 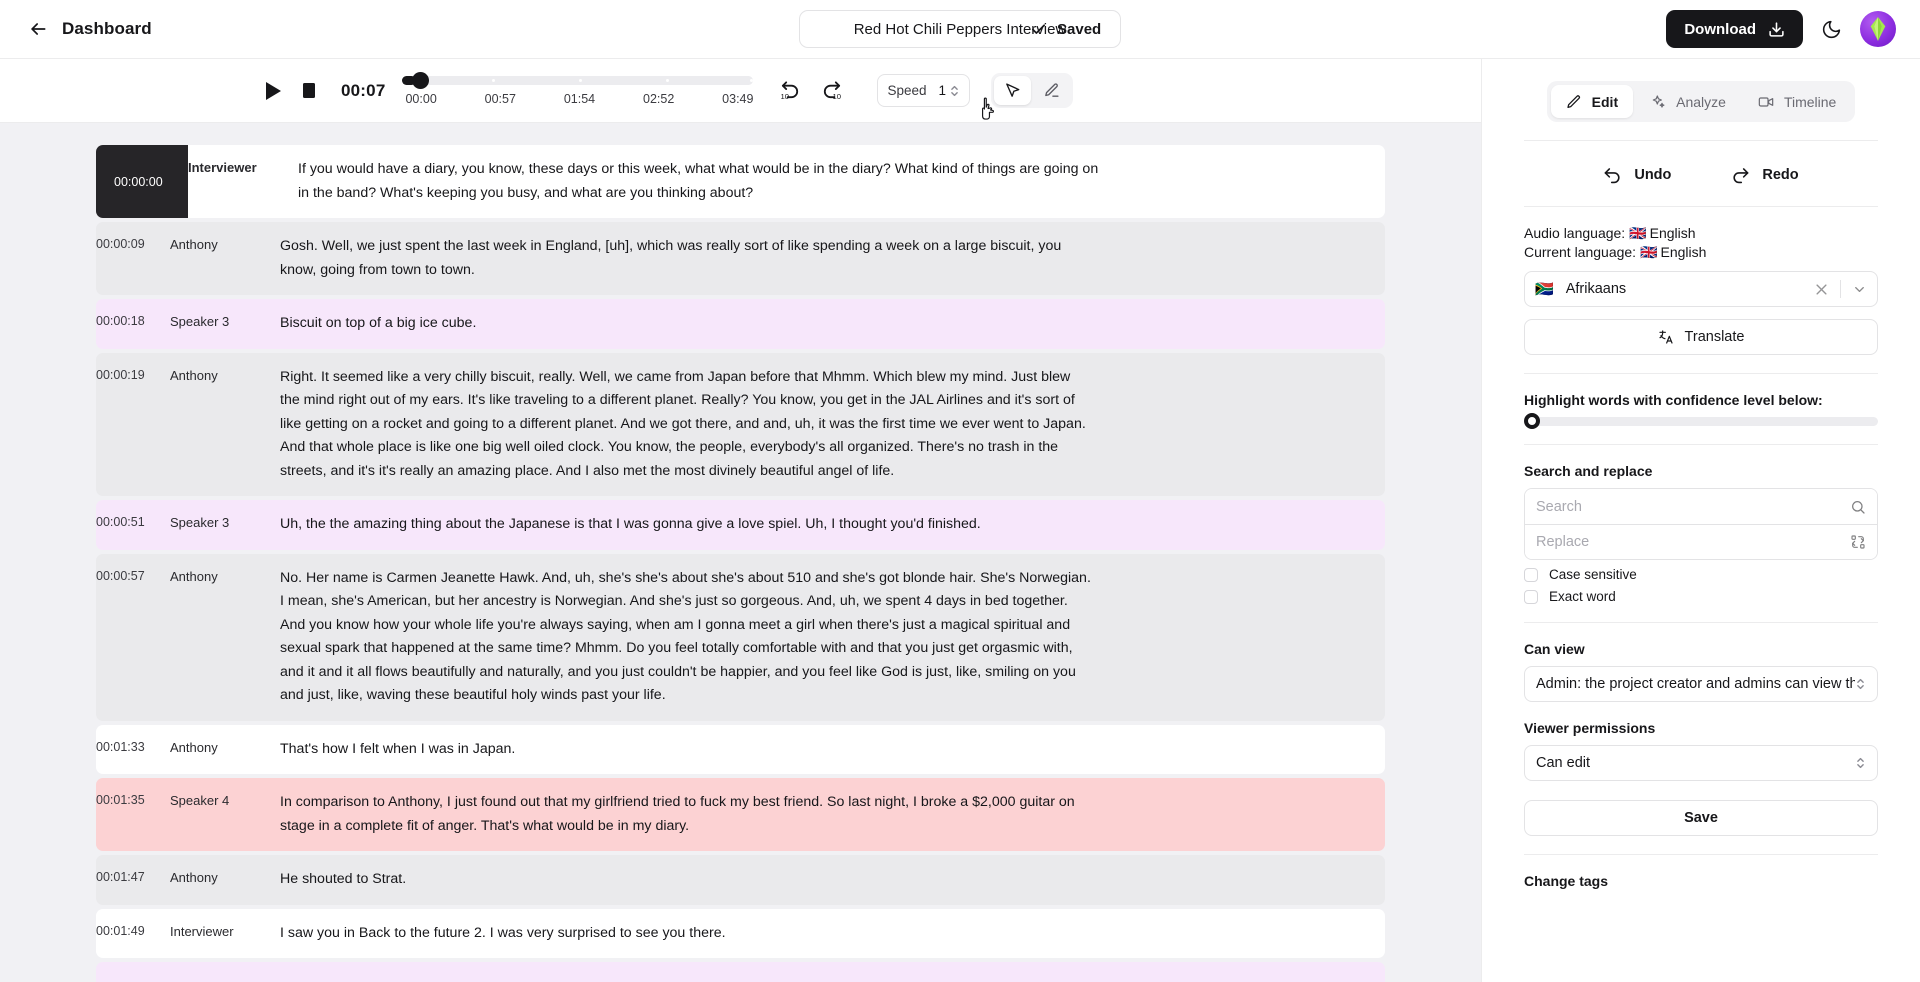 I want to click on search-icon, so click(x=1858, y=507).